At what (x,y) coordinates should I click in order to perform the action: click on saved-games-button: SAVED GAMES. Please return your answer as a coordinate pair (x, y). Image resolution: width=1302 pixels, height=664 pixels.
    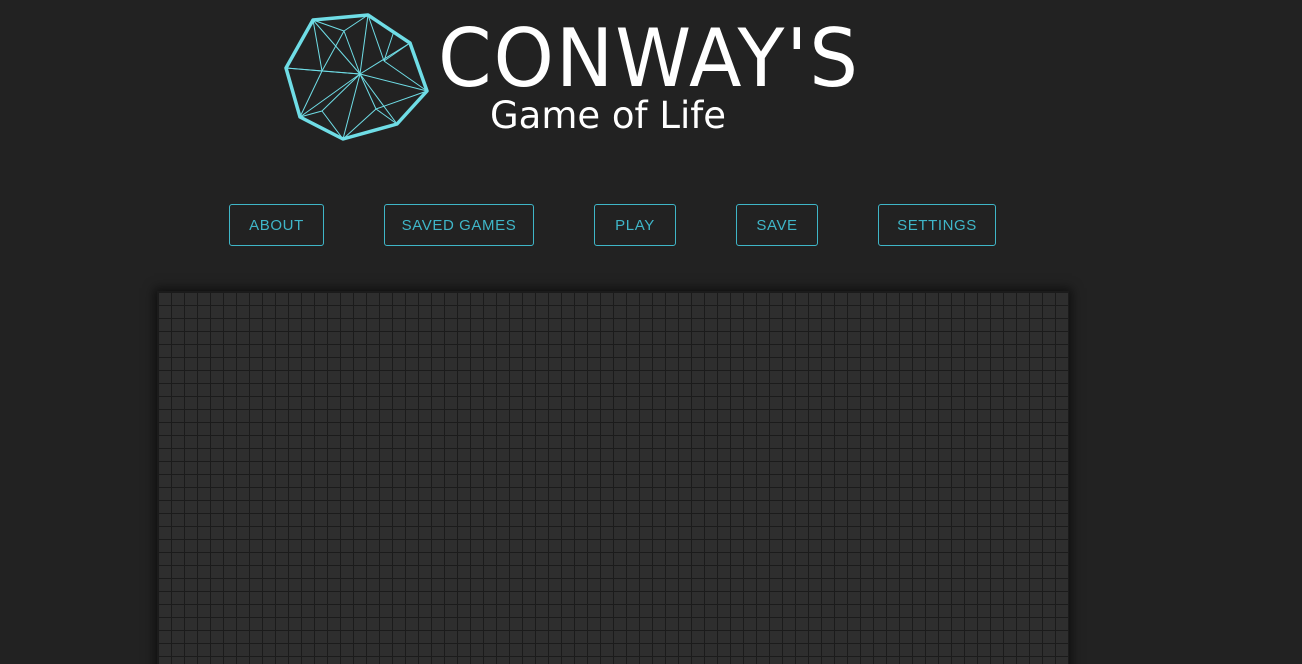
    Looking at the image, I should click on (459, 225).